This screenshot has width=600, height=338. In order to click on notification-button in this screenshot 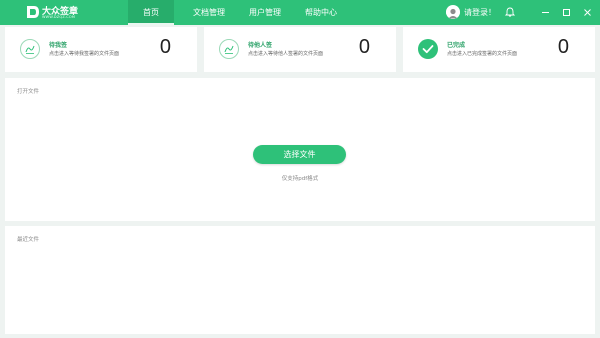, I will do `click(510, 12)`.